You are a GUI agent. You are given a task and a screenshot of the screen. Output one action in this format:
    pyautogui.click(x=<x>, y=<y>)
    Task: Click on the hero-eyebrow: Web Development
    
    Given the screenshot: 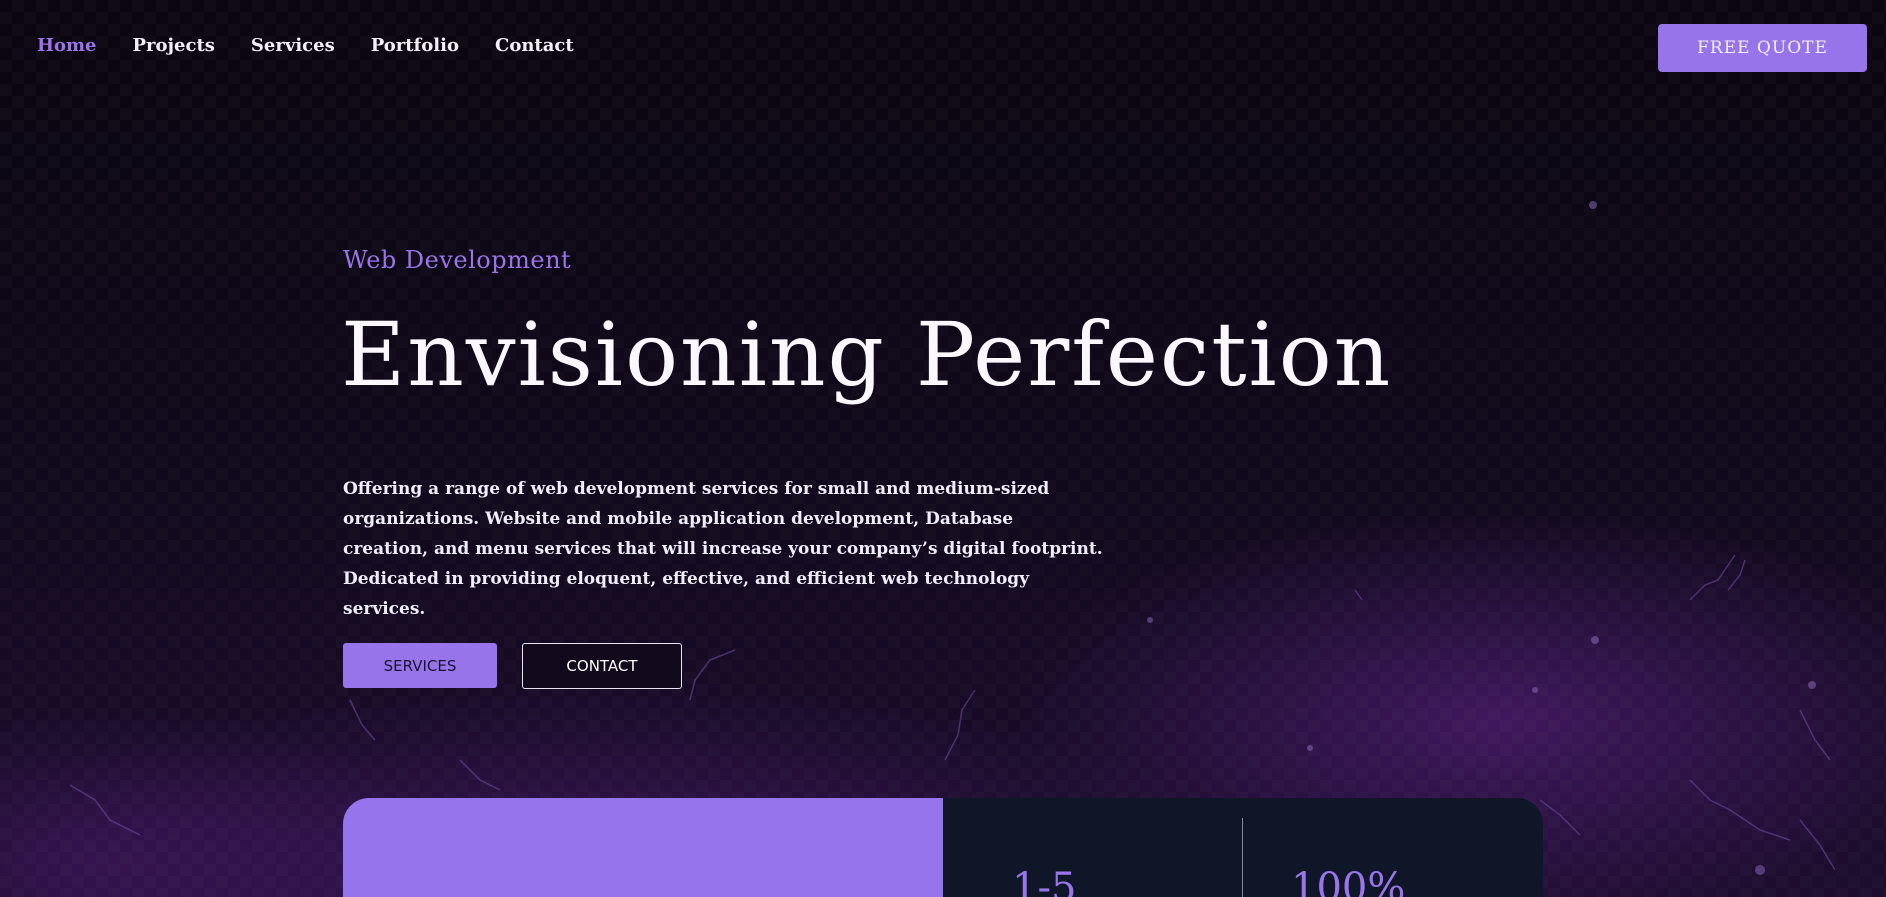 What is the action you would take?
    pyautogui.click(x=457, y=260)
    